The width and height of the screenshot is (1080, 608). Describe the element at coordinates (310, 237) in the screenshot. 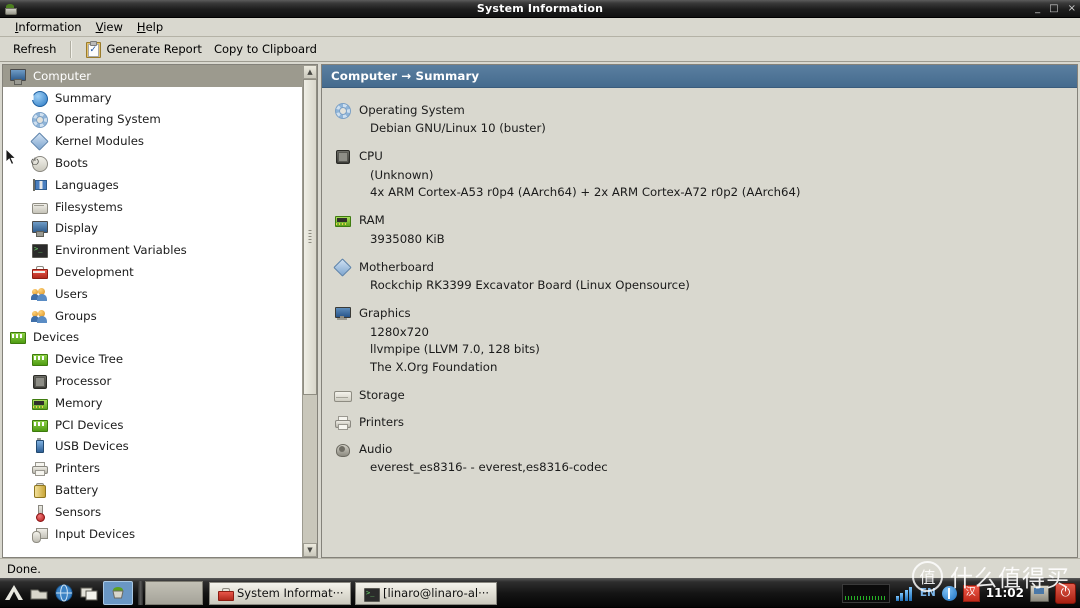

I see `scroll-thumb` at that location.